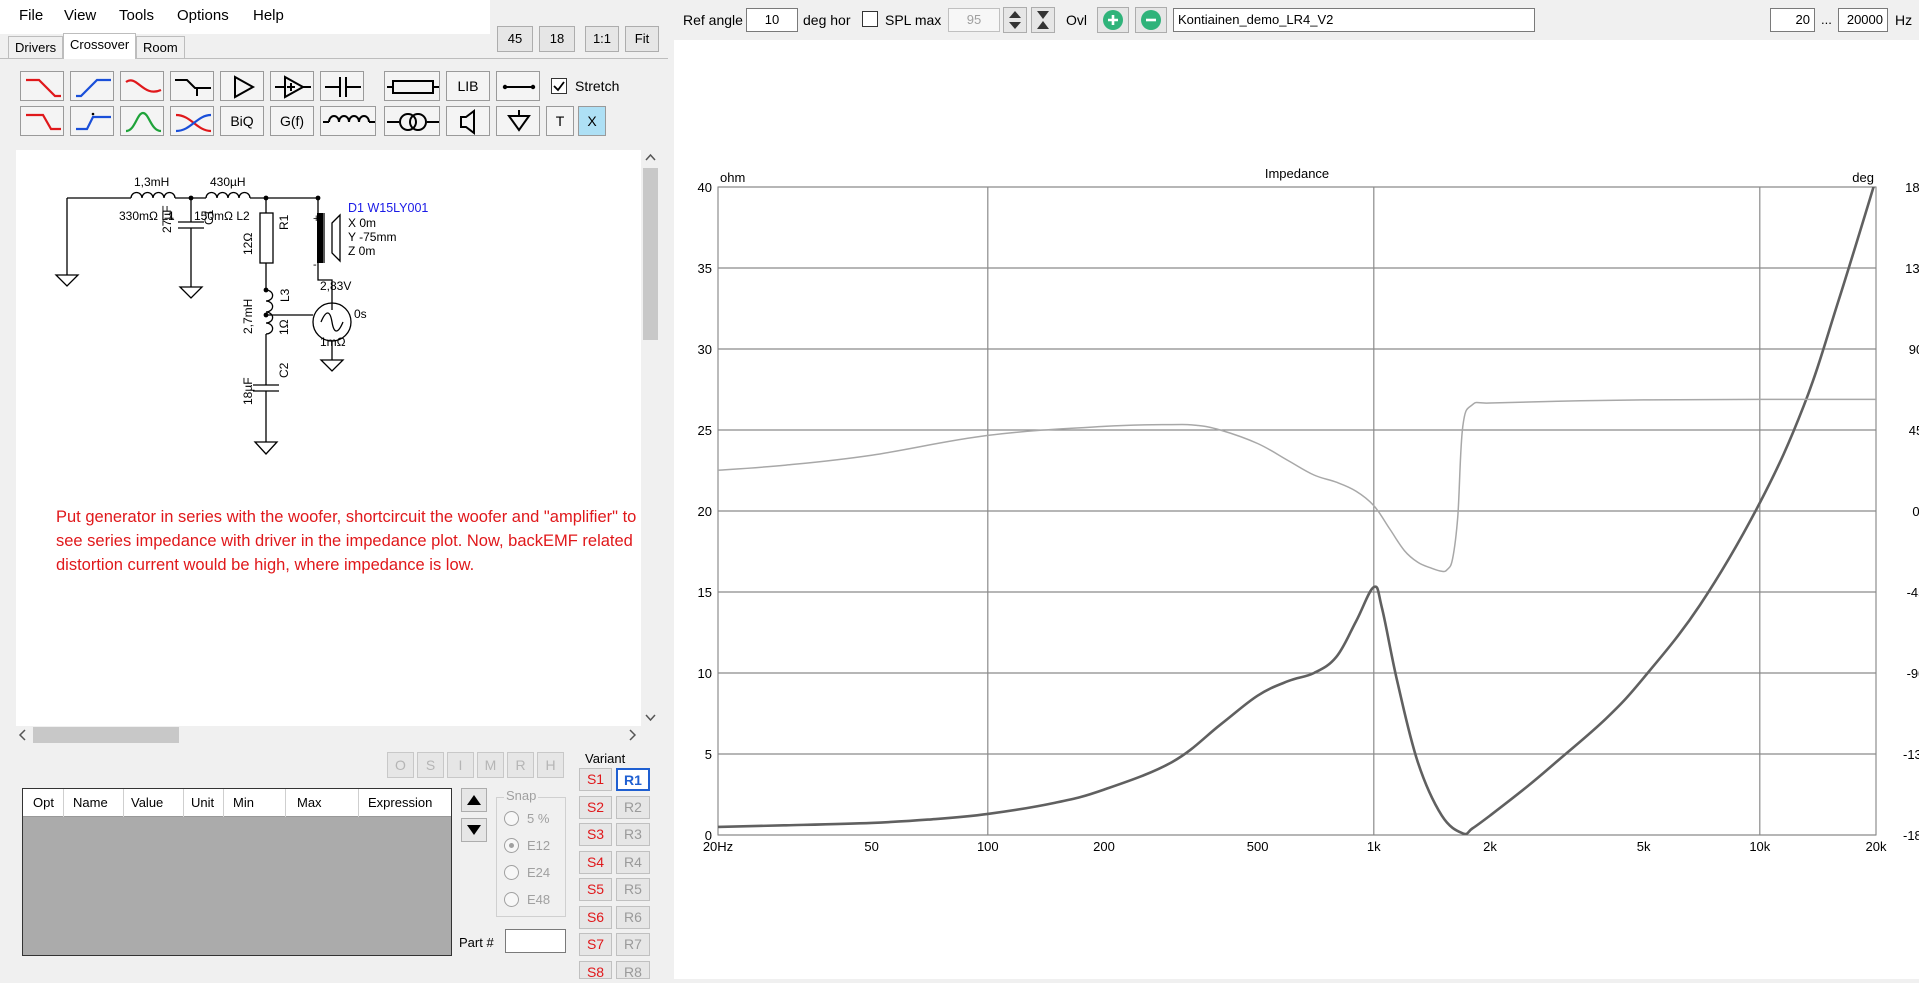 The image size is (1919, 983). What do you see at coordinates (560, 121) in the screenshot?
I see `text-button: T` at bounding box center [560, 121].